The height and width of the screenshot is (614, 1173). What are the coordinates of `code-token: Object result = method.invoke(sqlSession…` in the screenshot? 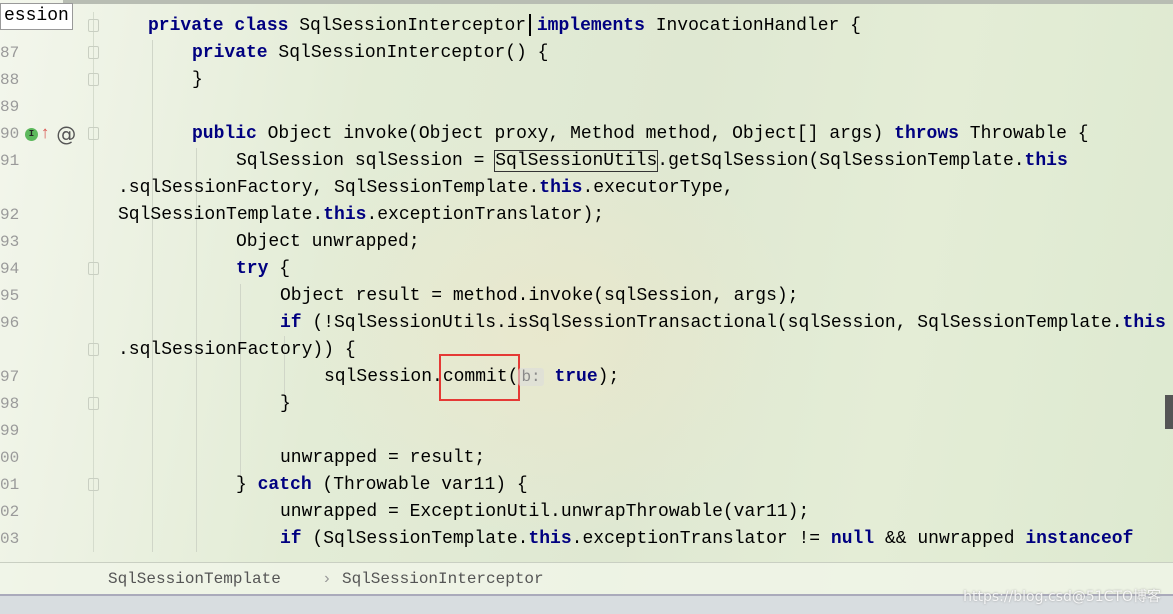 It's located at (539, 296).